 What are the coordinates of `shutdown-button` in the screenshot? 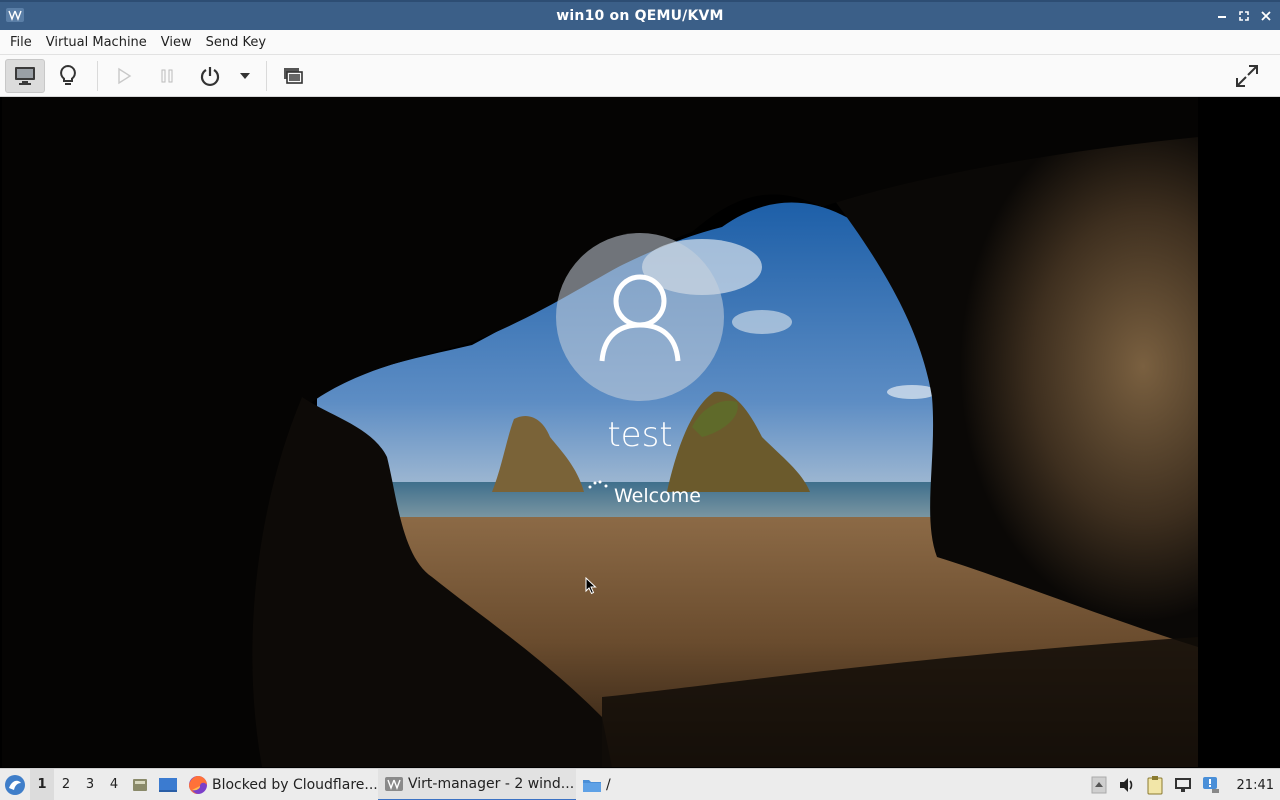 It's located at (210, 76).